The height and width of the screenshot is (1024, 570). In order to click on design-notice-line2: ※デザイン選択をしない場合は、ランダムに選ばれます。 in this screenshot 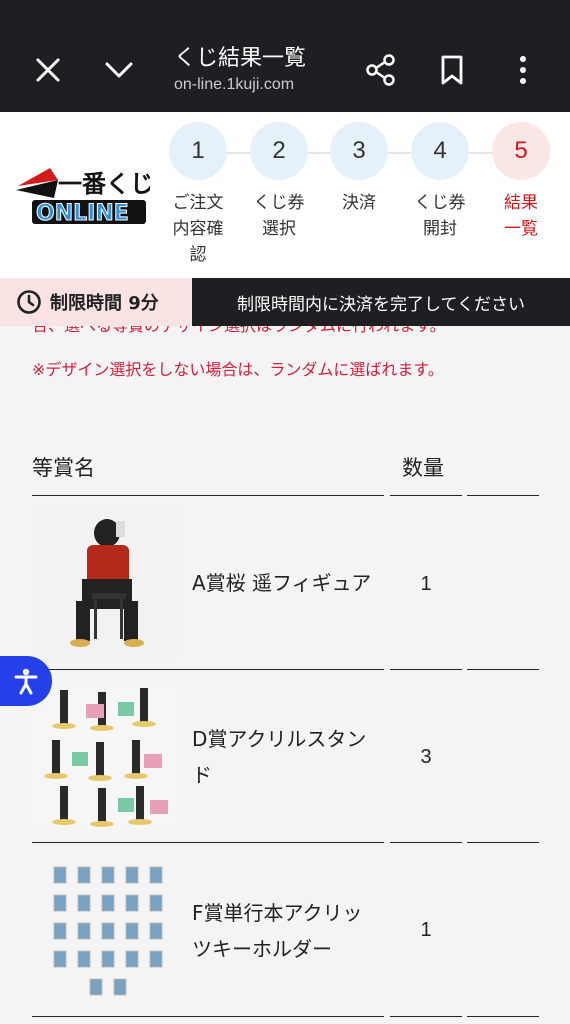, I will do `click(238, 369)`.